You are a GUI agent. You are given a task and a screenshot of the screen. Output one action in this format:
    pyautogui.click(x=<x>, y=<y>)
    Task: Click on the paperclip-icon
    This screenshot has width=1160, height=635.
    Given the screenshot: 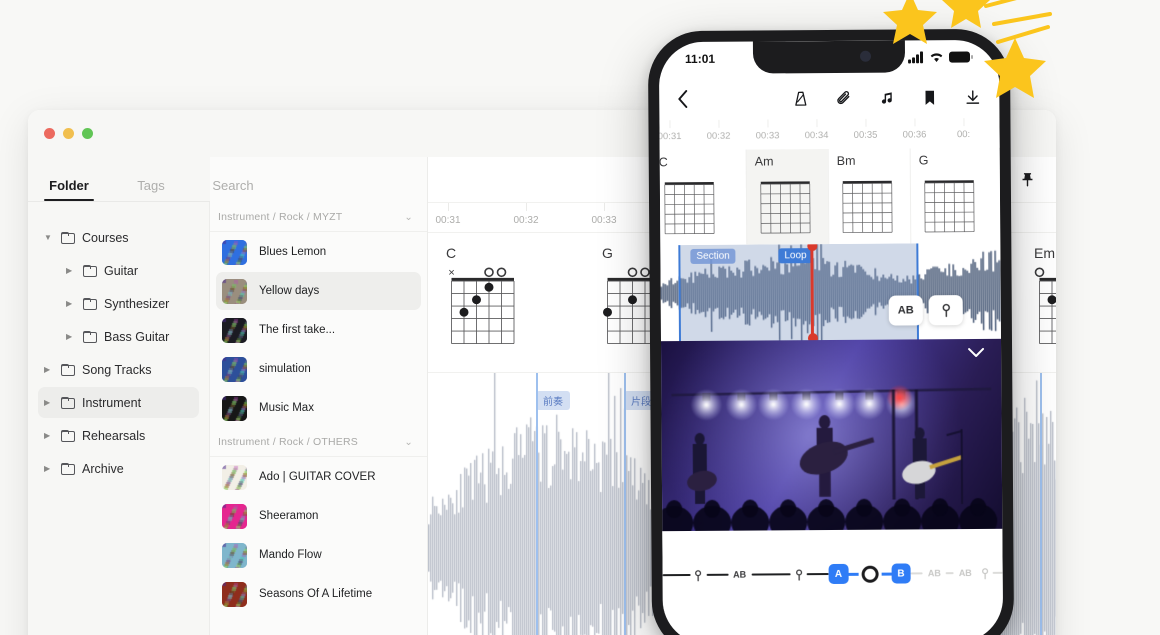 What is the action you would take?
    pyautogui.click(x=843, y=97)
    